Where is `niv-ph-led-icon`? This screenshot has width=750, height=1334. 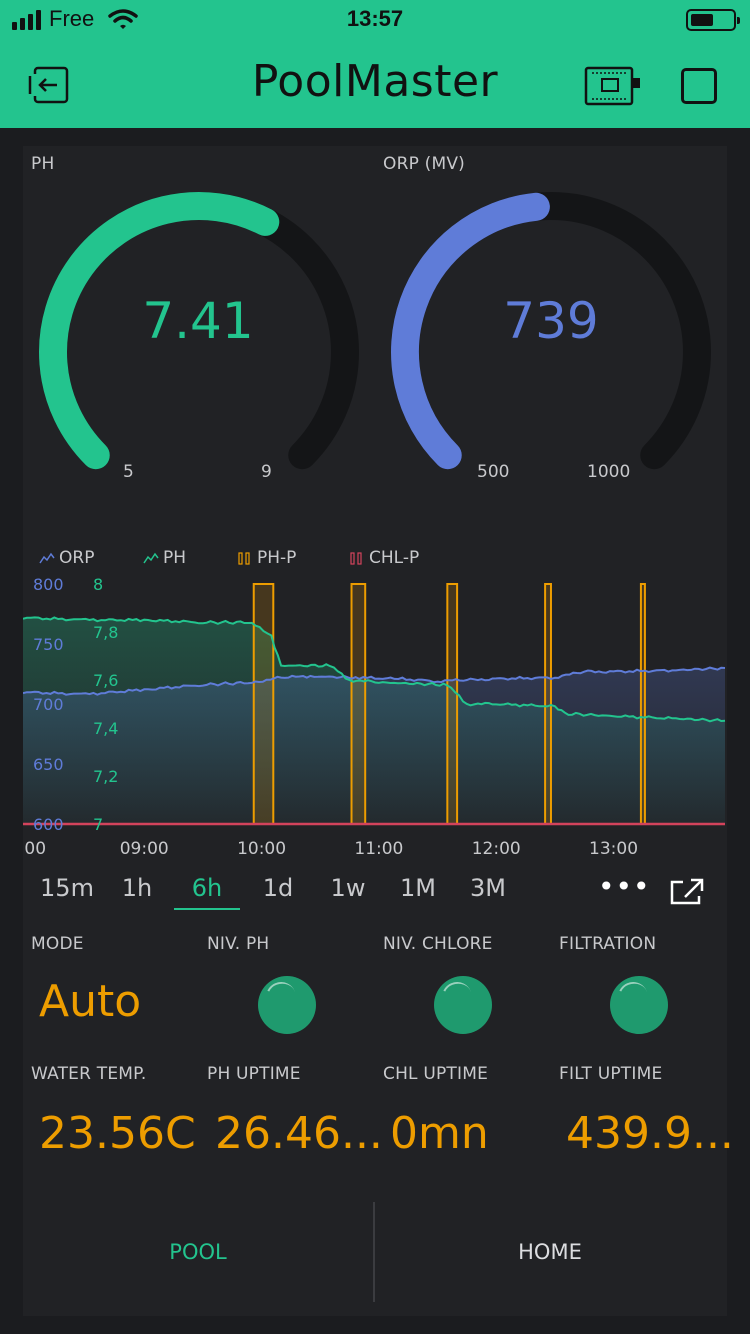 niv-ph-led-icon is located at coordinates (287, 1005).